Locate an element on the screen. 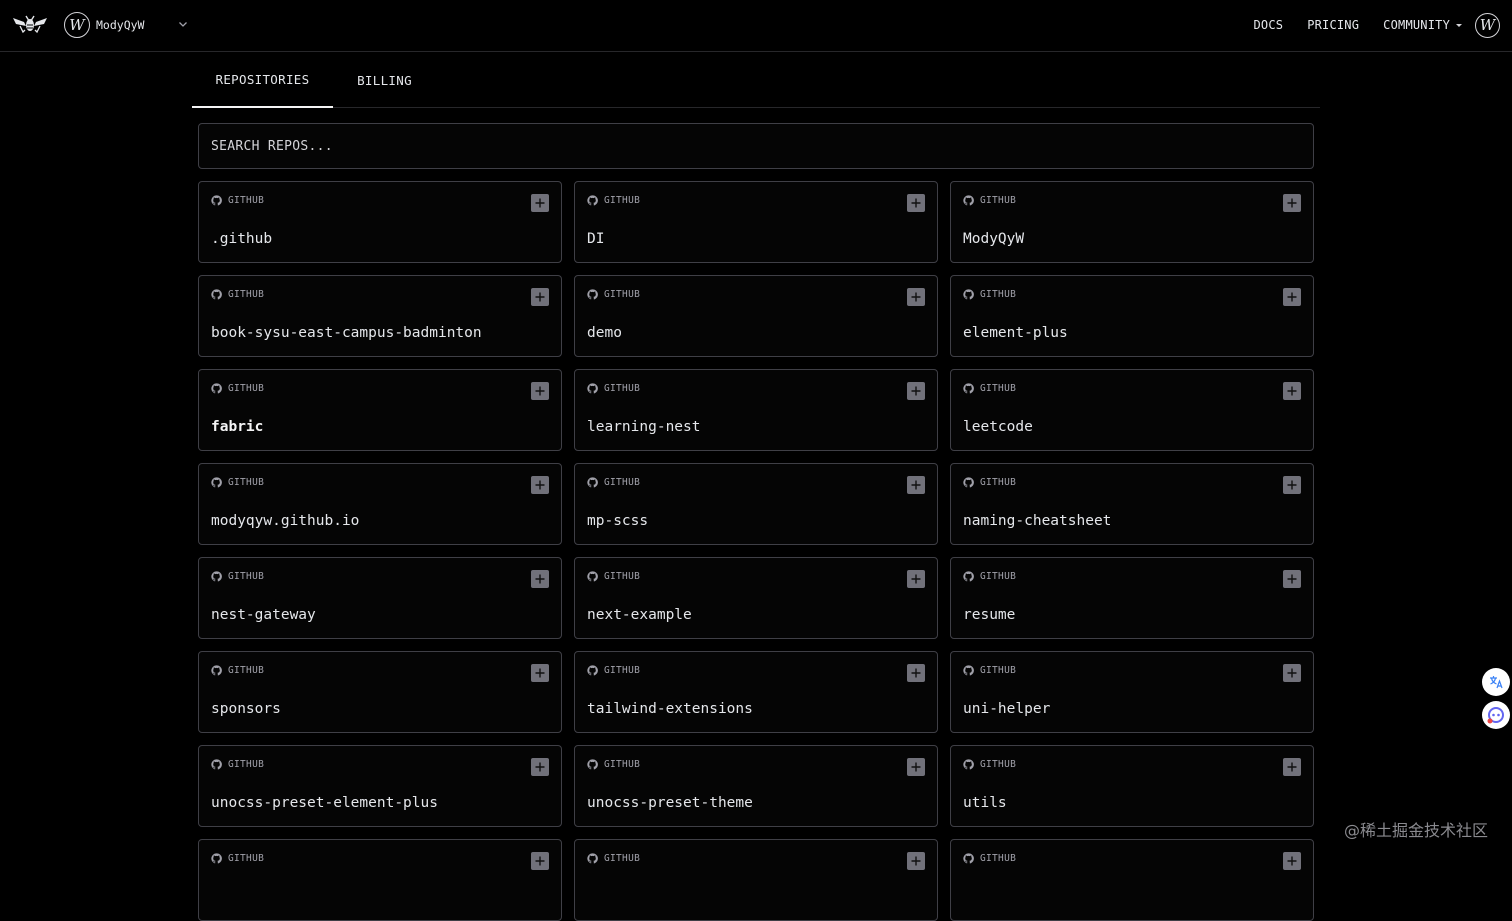 This screenshot has height=921, width=1512. tab-billing: BILLING is located at coordinates (384, 80).